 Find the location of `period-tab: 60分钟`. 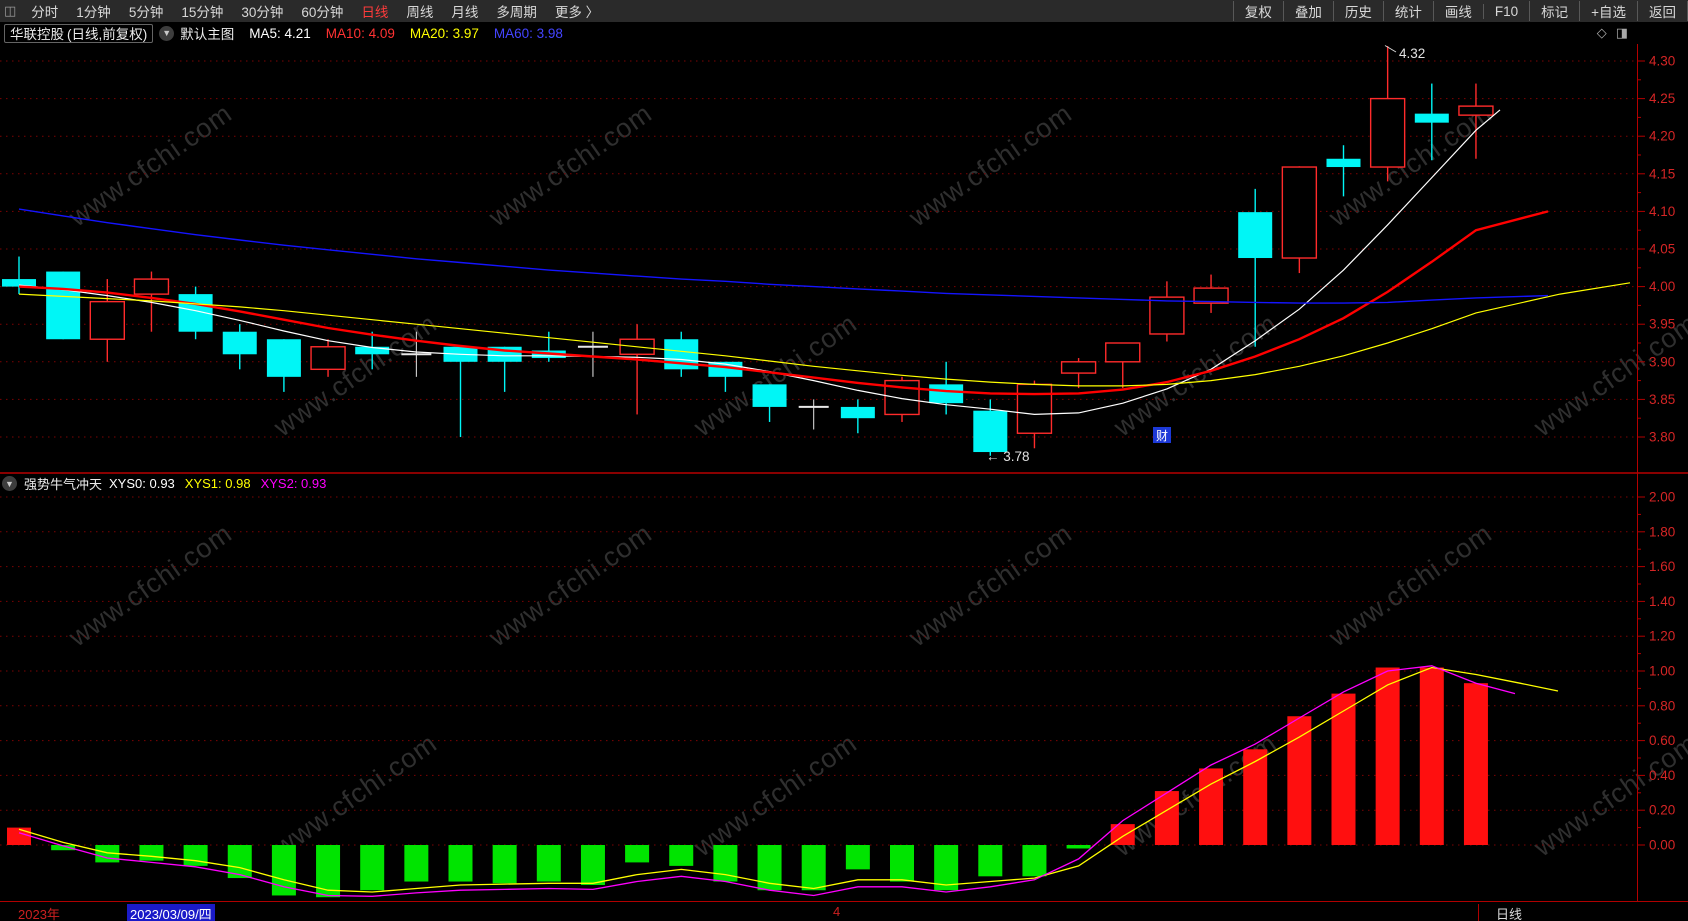

period-tab: 60分钟 is located at coordinates (322, 11).